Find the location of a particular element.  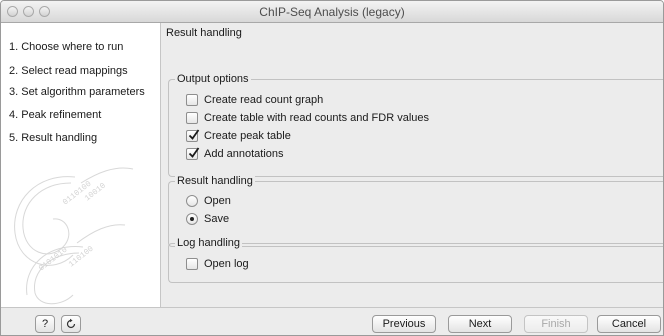

create-peak-table-checkbox is located at coordinates (193, 135).